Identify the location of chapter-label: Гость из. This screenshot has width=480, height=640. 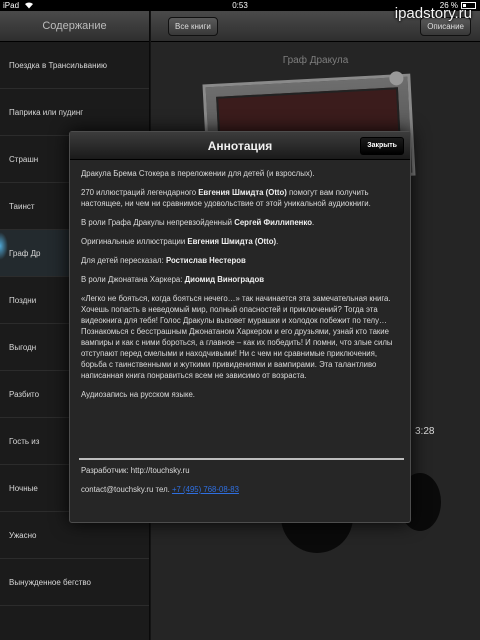
(24, 441).